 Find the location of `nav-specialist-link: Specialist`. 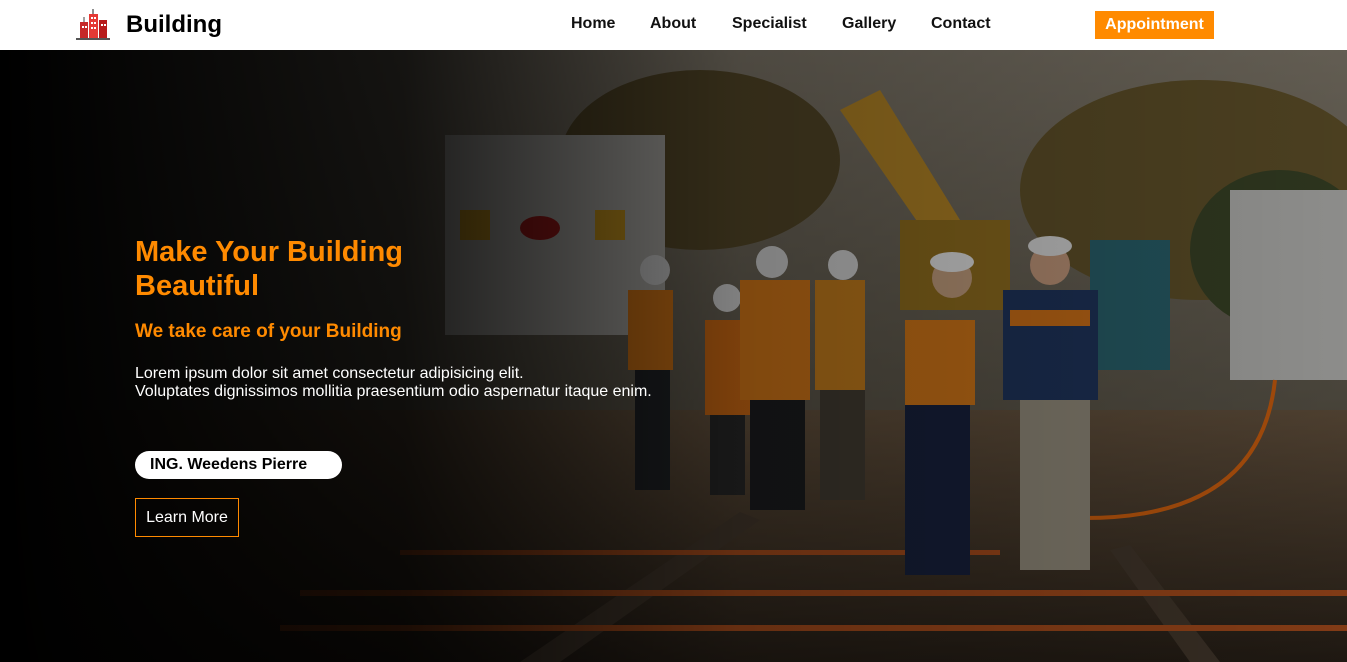

nav-specialist-link: Specialist is located at coordinates (769, 24).